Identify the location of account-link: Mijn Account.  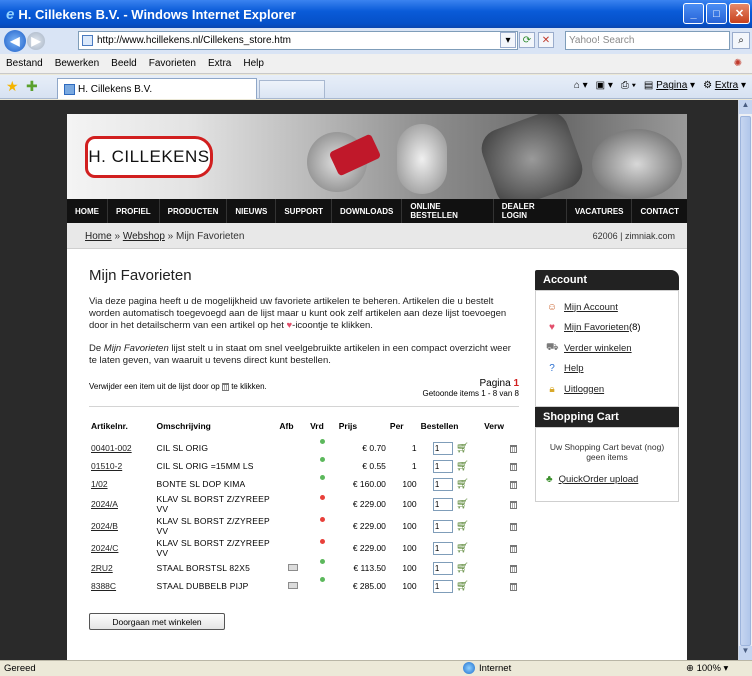
(591, 307).